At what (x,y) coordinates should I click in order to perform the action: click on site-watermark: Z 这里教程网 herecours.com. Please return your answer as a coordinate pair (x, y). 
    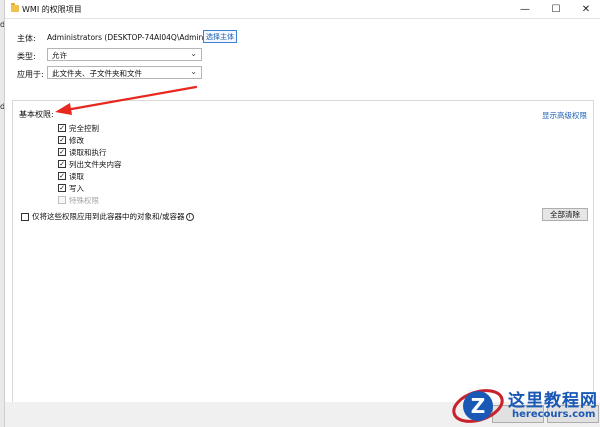
    Looking at the image, I should click on (525, 405).